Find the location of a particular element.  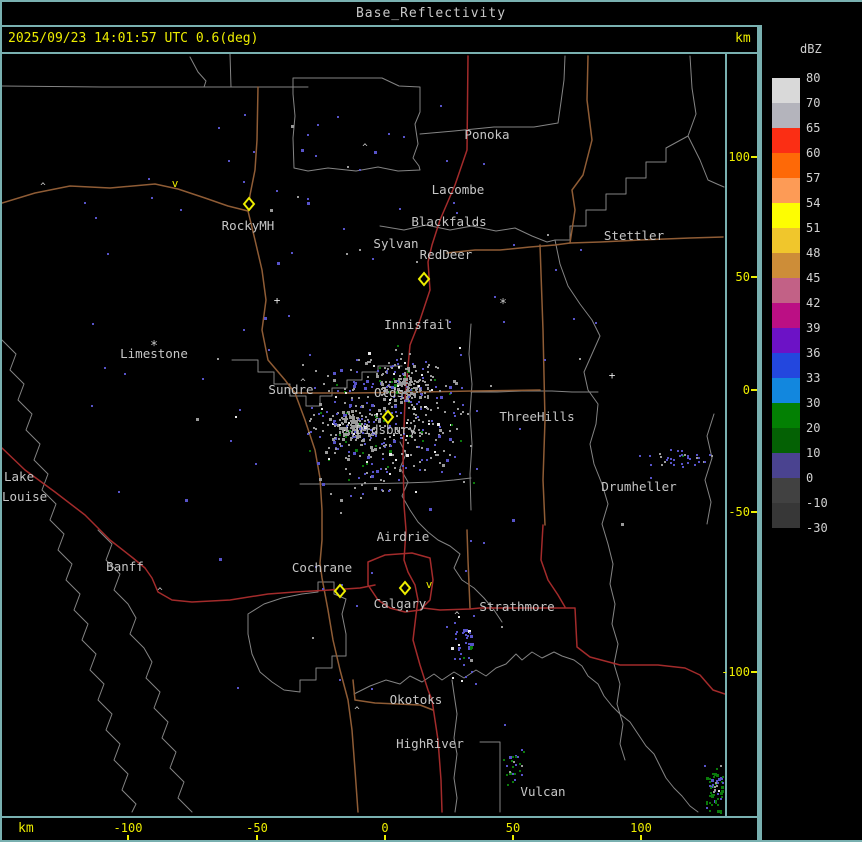

city-label-airdrie: Airdrie is located at coordinates (403, 536).